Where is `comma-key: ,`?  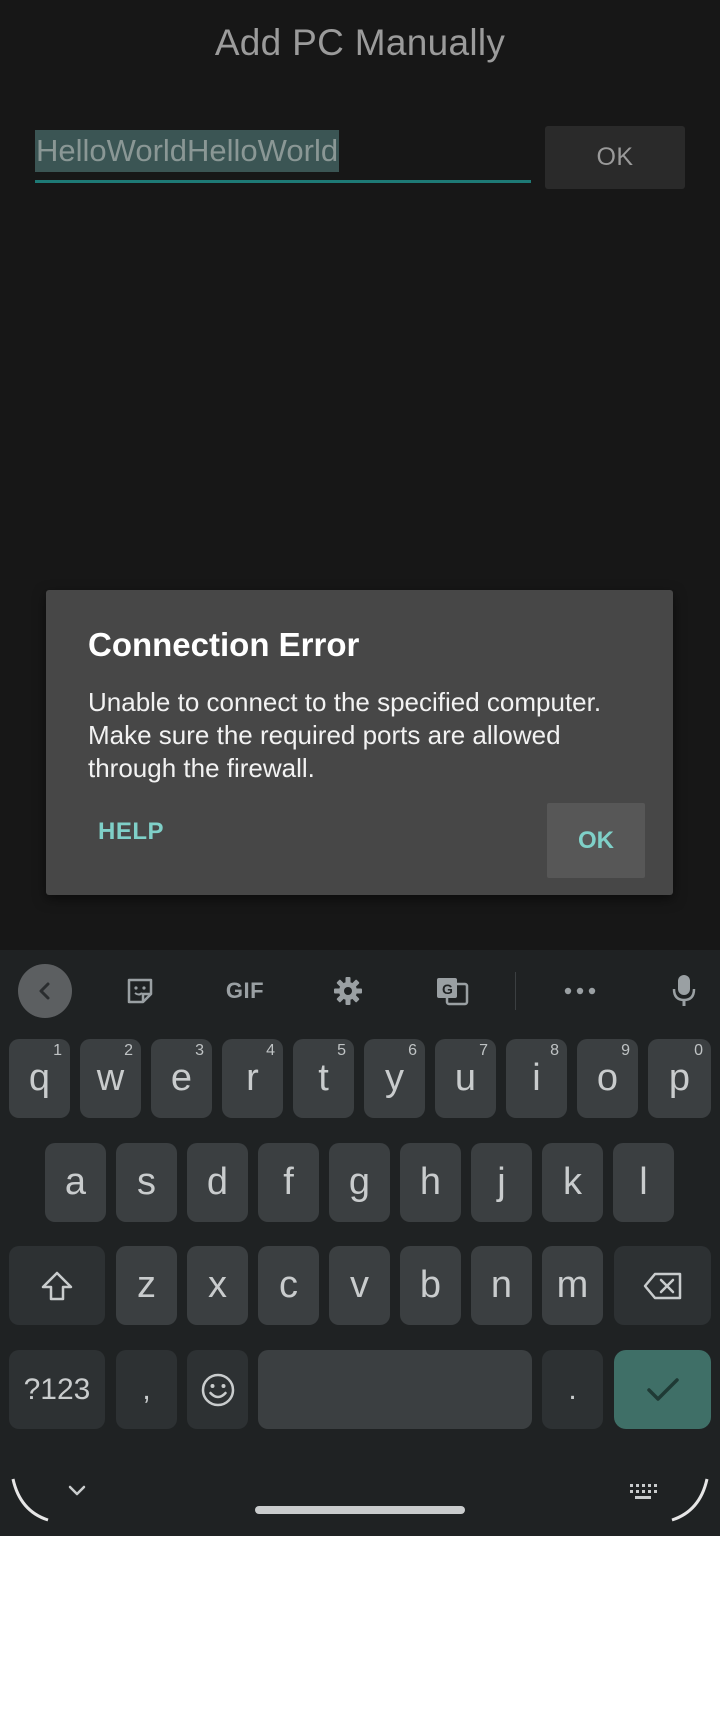 comma-key: , is located at coordinates (146, 1389).